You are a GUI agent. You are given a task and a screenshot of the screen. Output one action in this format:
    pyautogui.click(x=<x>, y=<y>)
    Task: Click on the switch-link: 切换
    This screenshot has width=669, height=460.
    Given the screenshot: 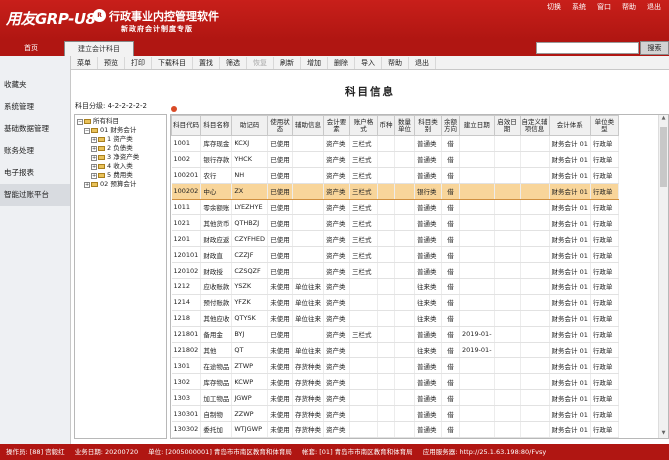 What is the action you would take?
    pyautogui.click(x=554, y=7)
    